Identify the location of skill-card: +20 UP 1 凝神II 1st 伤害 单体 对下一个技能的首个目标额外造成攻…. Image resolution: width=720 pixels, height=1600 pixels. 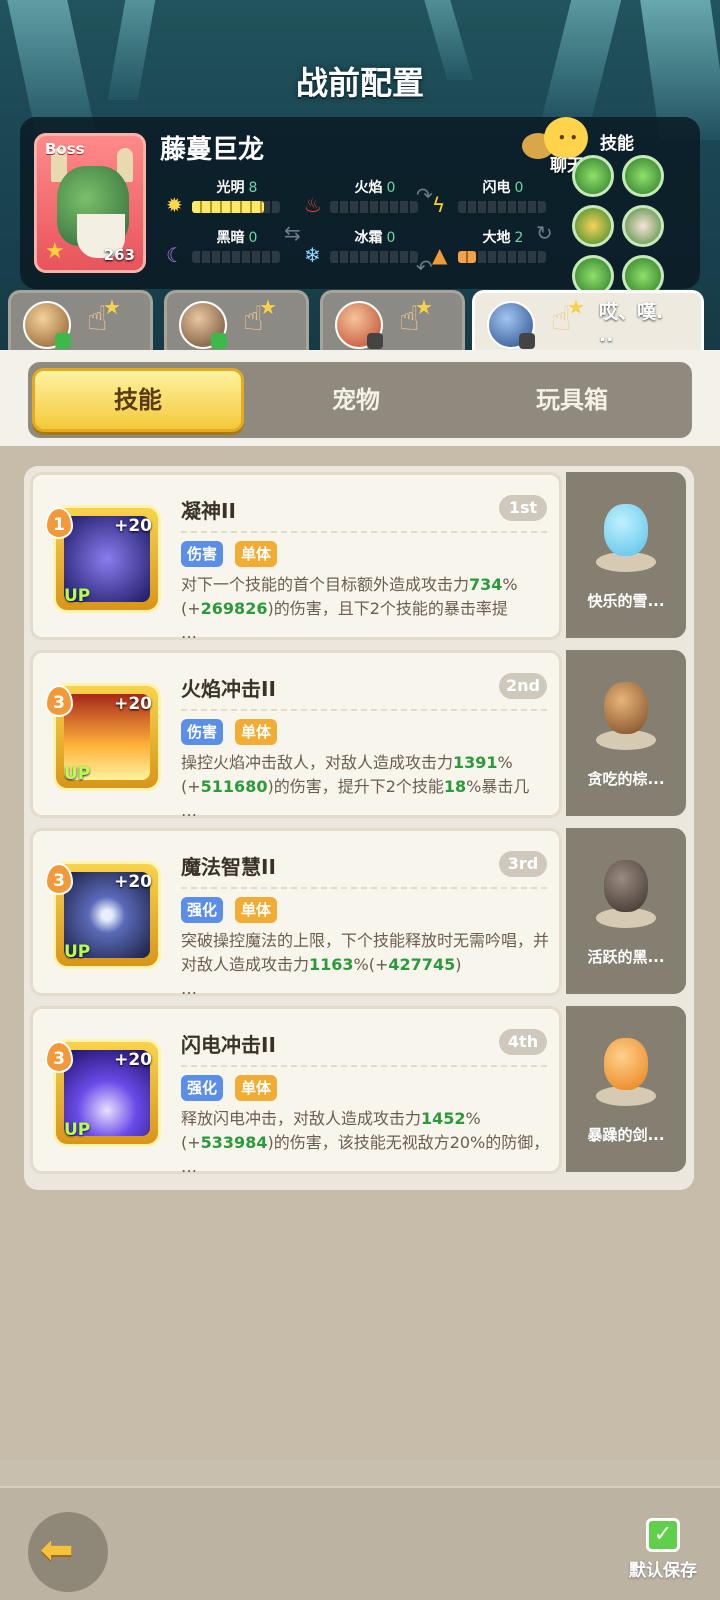
(296, 557).